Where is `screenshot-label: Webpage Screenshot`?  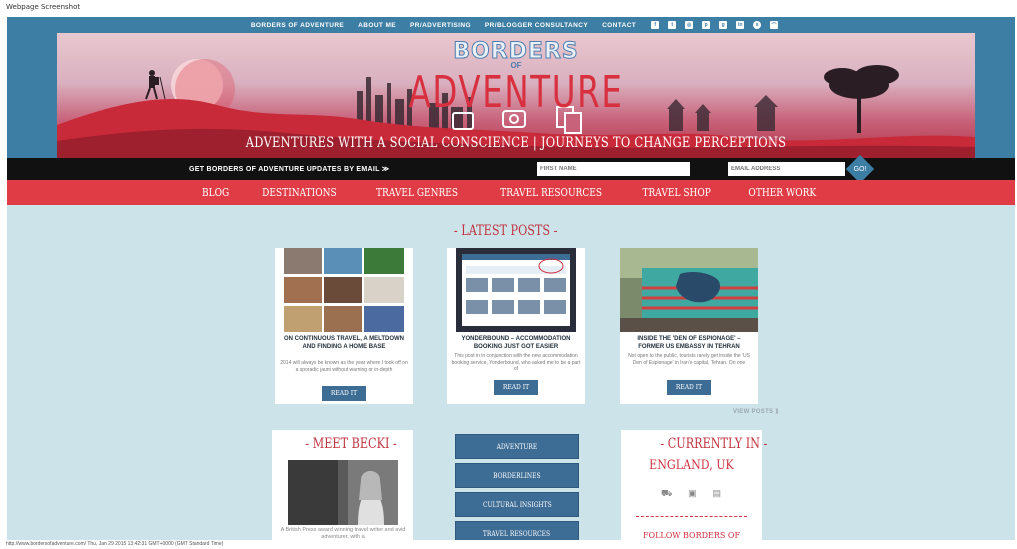
screenshot-label: Webpage Screenshot is located at coordinates (43, 7).